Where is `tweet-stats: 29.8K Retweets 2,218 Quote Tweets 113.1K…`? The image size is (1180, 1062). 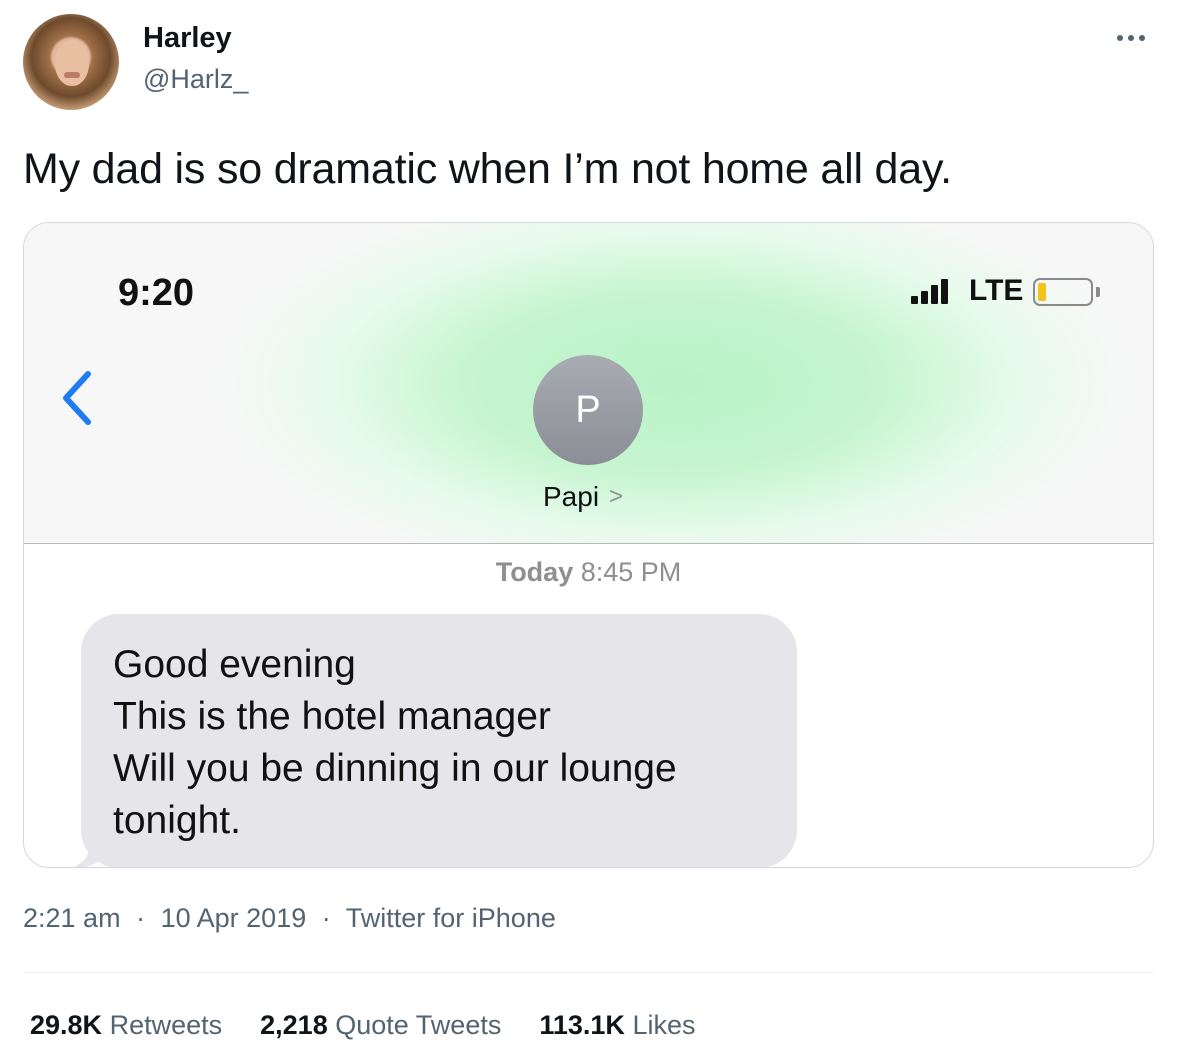
tweet-stats: 29.8K Retweets 2,218 Quote Tweets 113.1K… is located at coordinates (362, 1025).